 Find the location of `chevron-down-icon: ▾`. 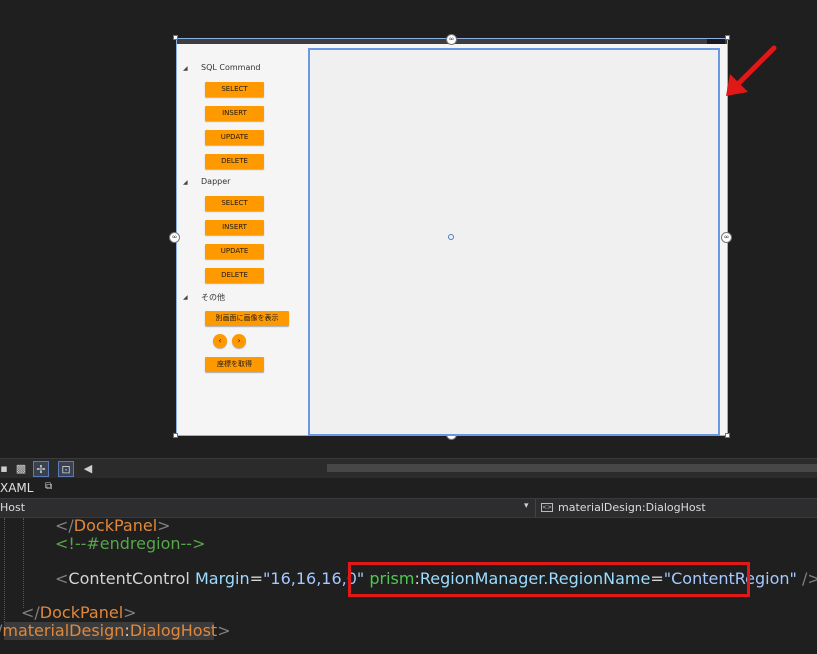

chevron-down-icon: ▾ is located at coordinates (526, 506).